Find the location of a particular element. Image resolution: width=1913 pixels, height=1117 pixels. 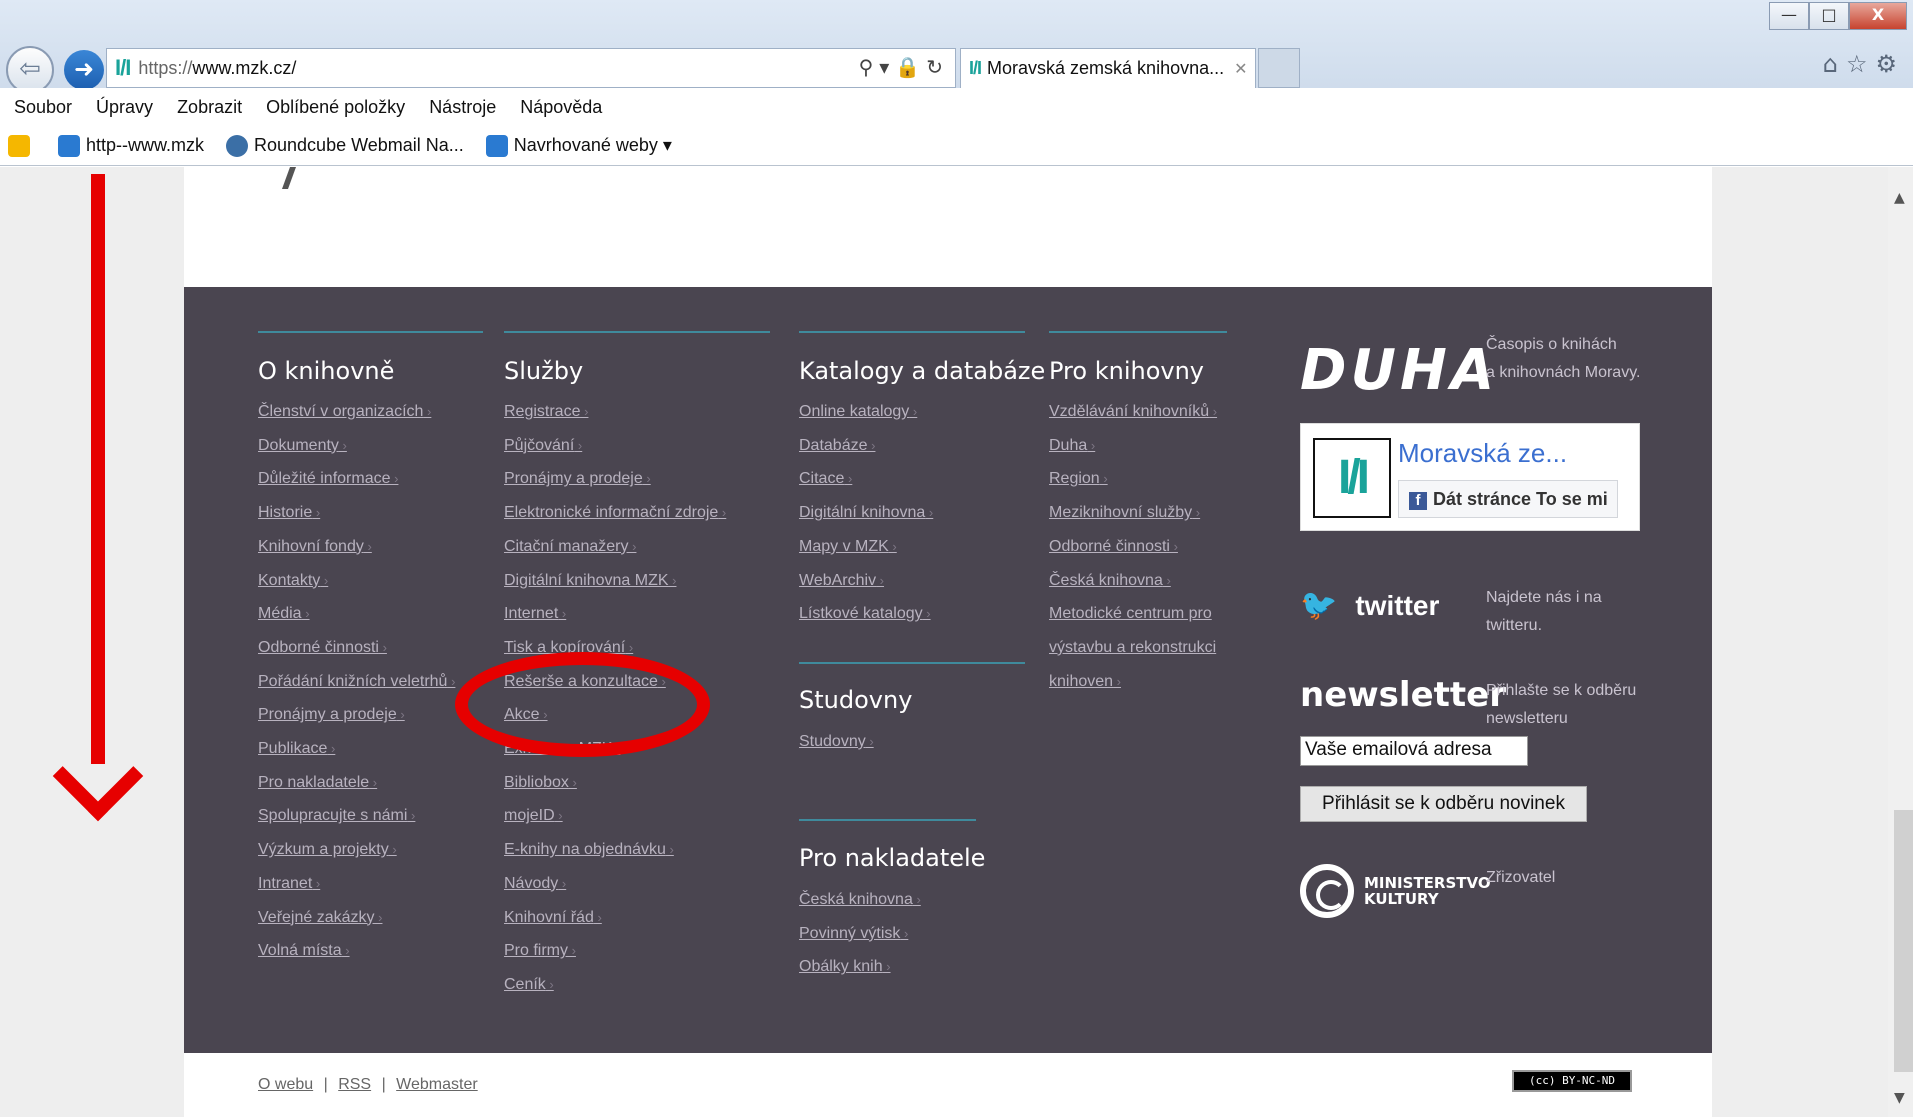

footer.sluzby.links-link: Internet is located at coordinates (535, 614).